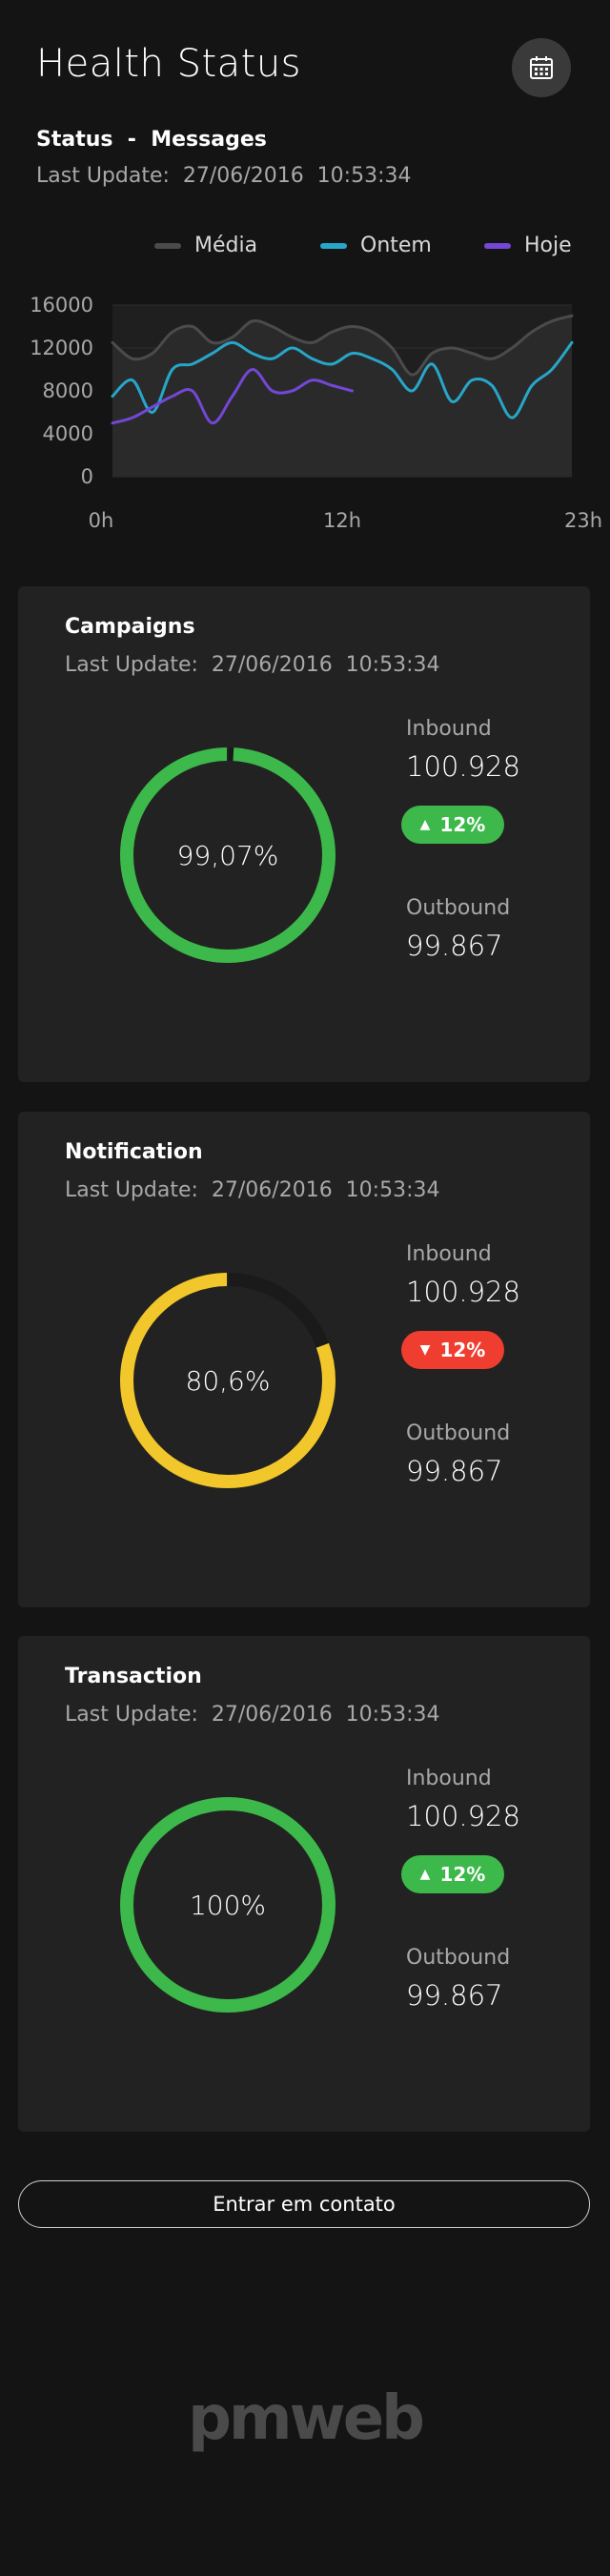 The height and width of the screenshot is (2576, 610). What do you see at coordinates (226, 245) in the screenshot?
I see `legend-label: Média` at bounding box center [226, 245].